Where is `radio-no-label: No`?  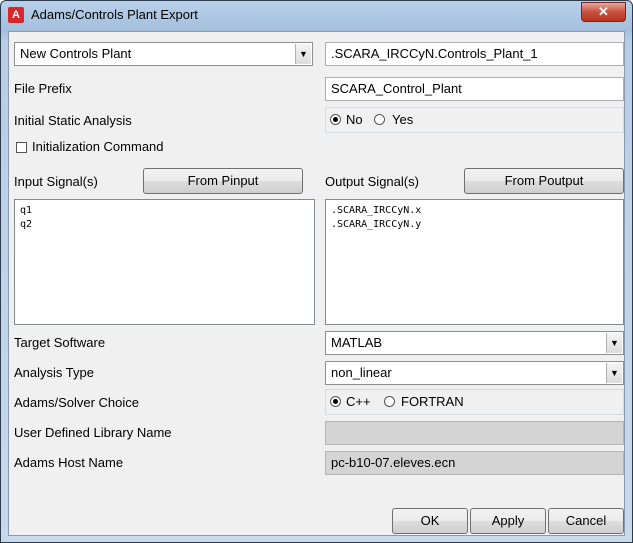 radio-no-label: No is located at coordinates (354, 119).